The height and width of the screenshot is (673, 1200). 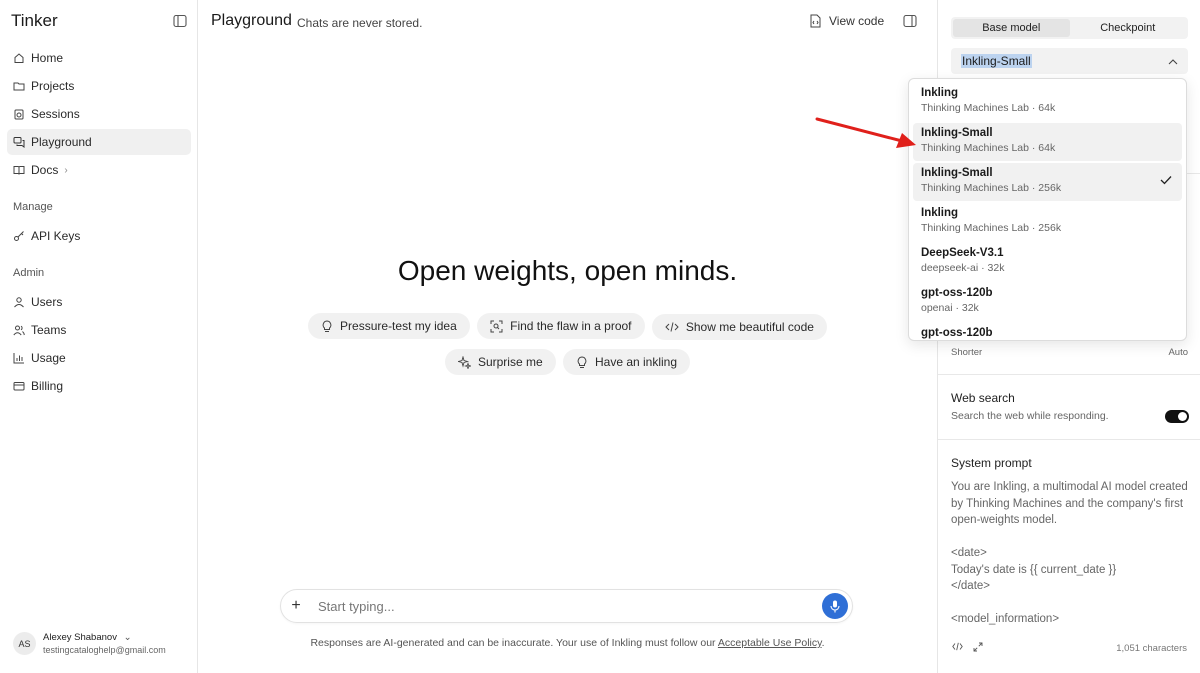 What do you see at coordinates (389, 326) in the screenshot?
I see `suggestion-chip: Pressure-test my idea` at bounding box center [389, 326].